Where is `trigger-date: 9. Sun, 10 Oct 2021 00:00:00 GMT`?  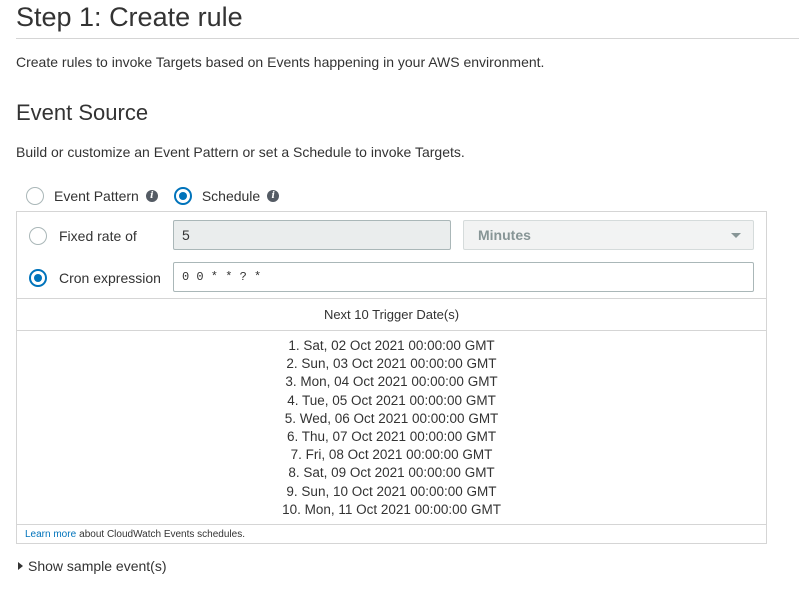
trigger-date: 9. Sun, 10 Oct 2021 00:00:00 GMT is located at coordinates (391, 491).